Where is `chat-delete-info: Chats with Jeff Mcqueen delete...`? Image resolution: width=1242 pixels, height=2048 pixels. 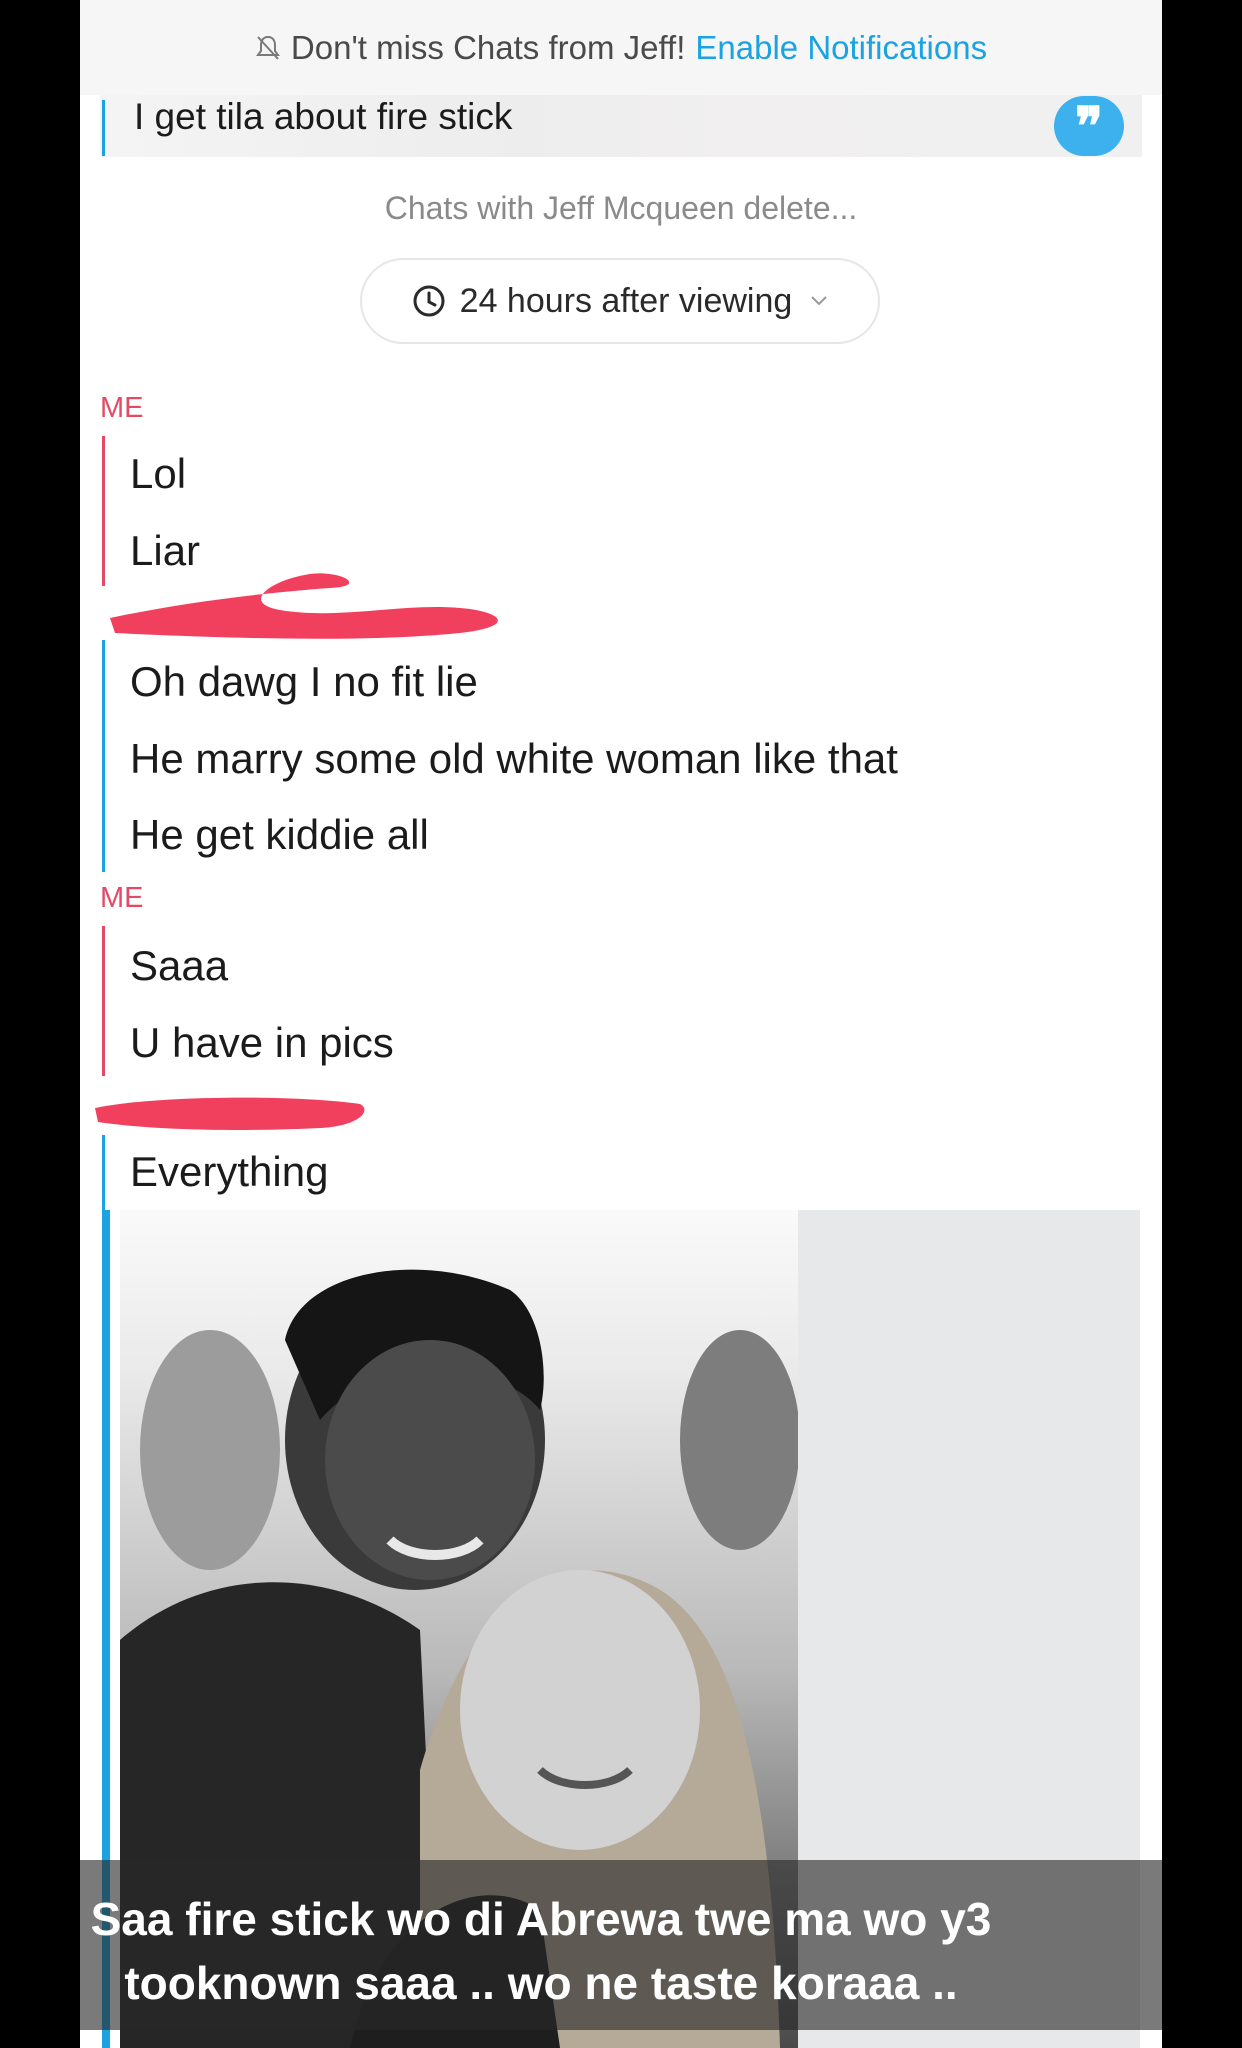
chat-delete-info: Chats with Jeff Mcqueen delete... is located at coordinates (621, 208).